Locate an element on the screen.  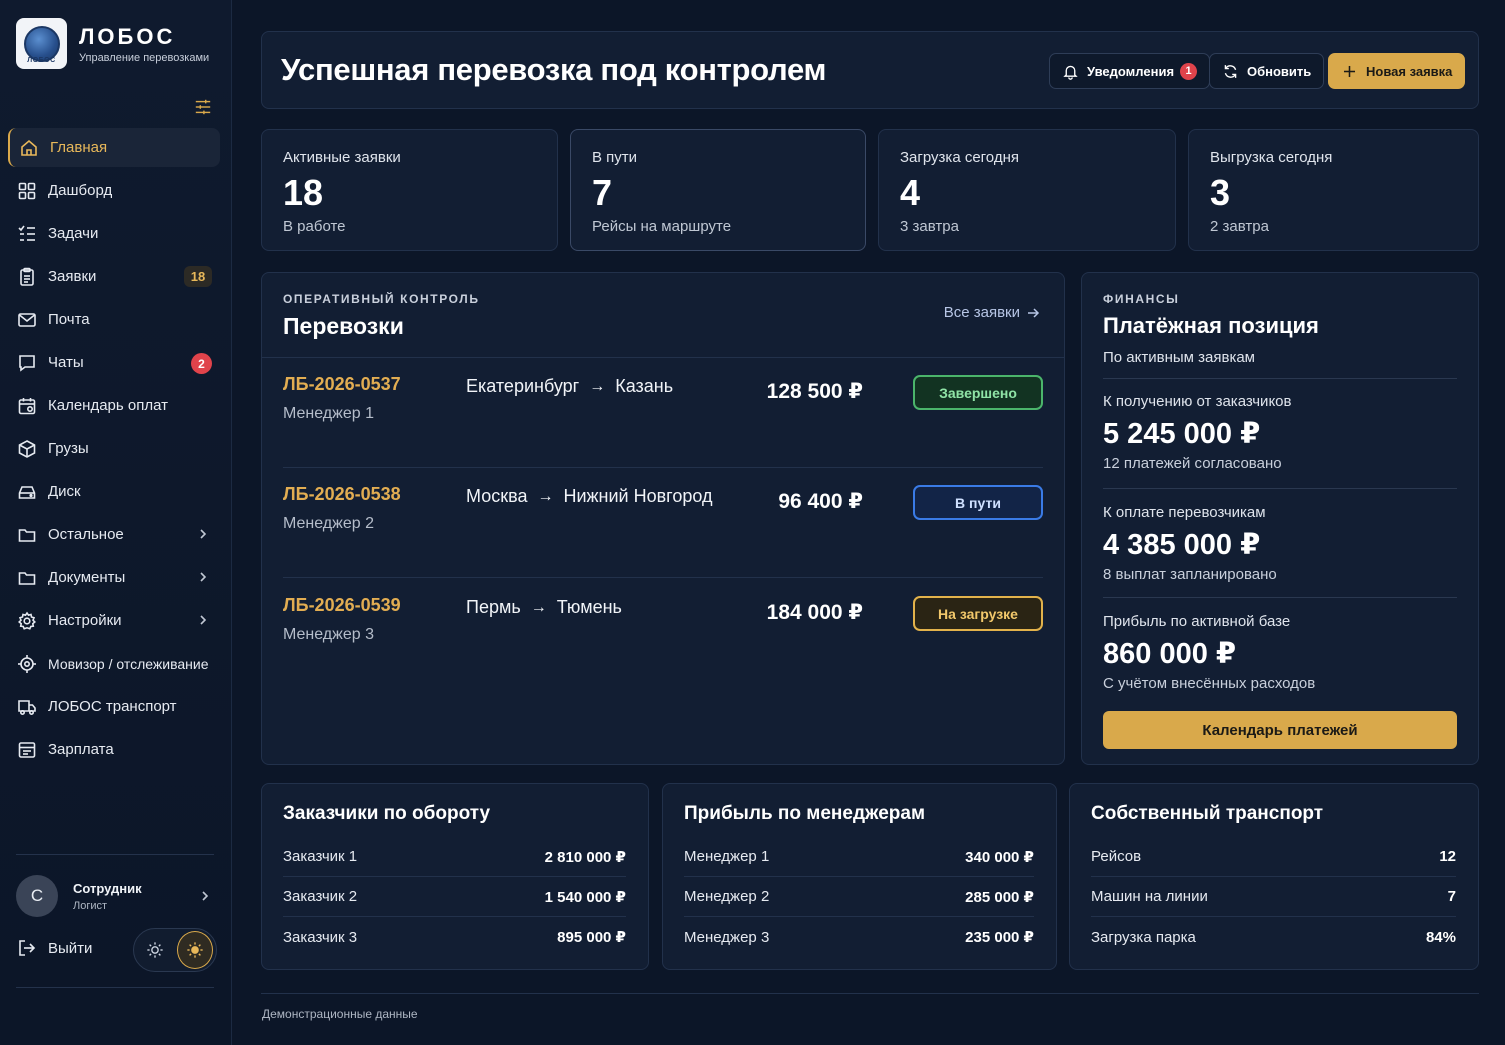
sun-icon is located at coordinates (155, 950).